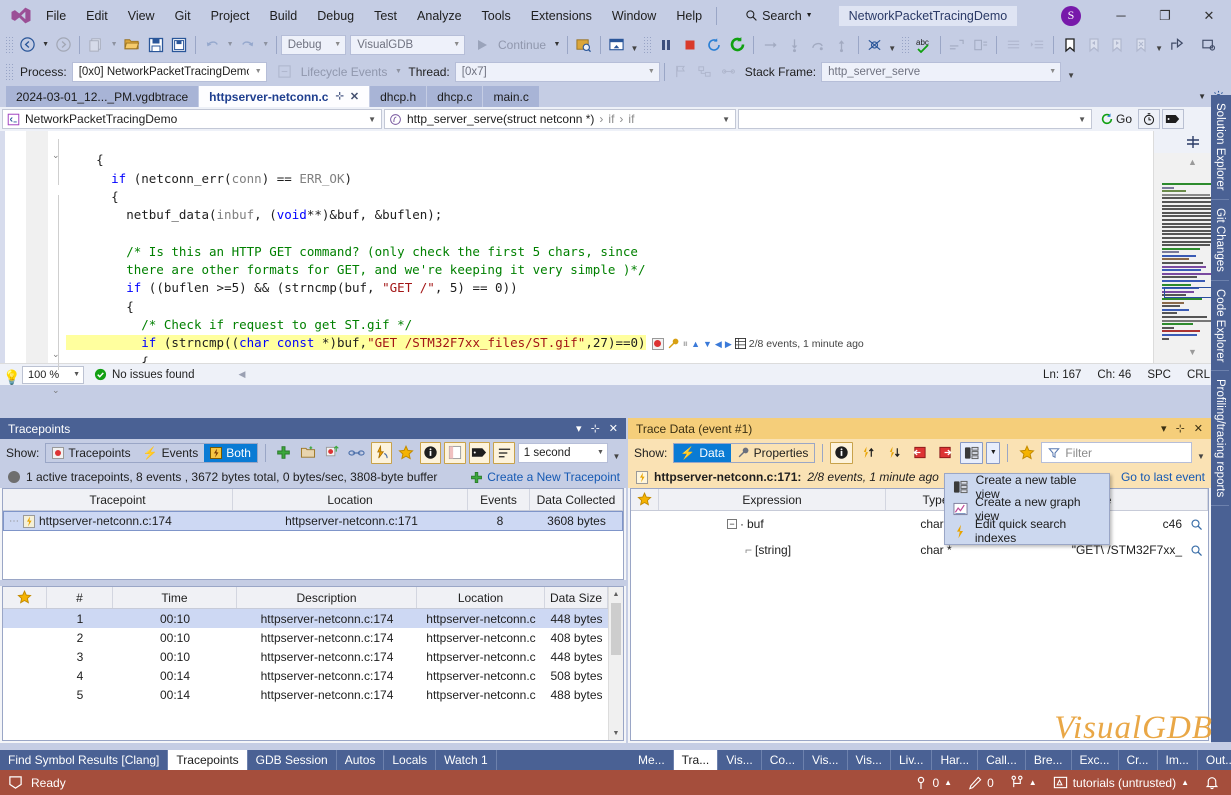 This screenshot has width=1231, height=795. What do you see at coordinates (53, 374) in the screenshot?
I see `zoom-combo: 100 % ▼` at bounding box center [53, 374].